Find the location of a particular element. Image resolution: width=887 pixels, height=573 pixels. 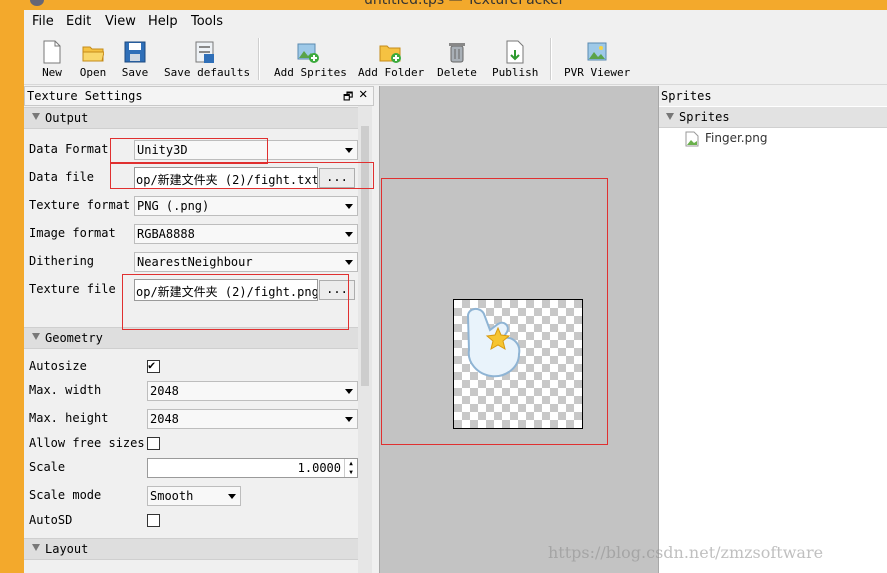

publish-button: Publish is located at coordinates (515, 59).